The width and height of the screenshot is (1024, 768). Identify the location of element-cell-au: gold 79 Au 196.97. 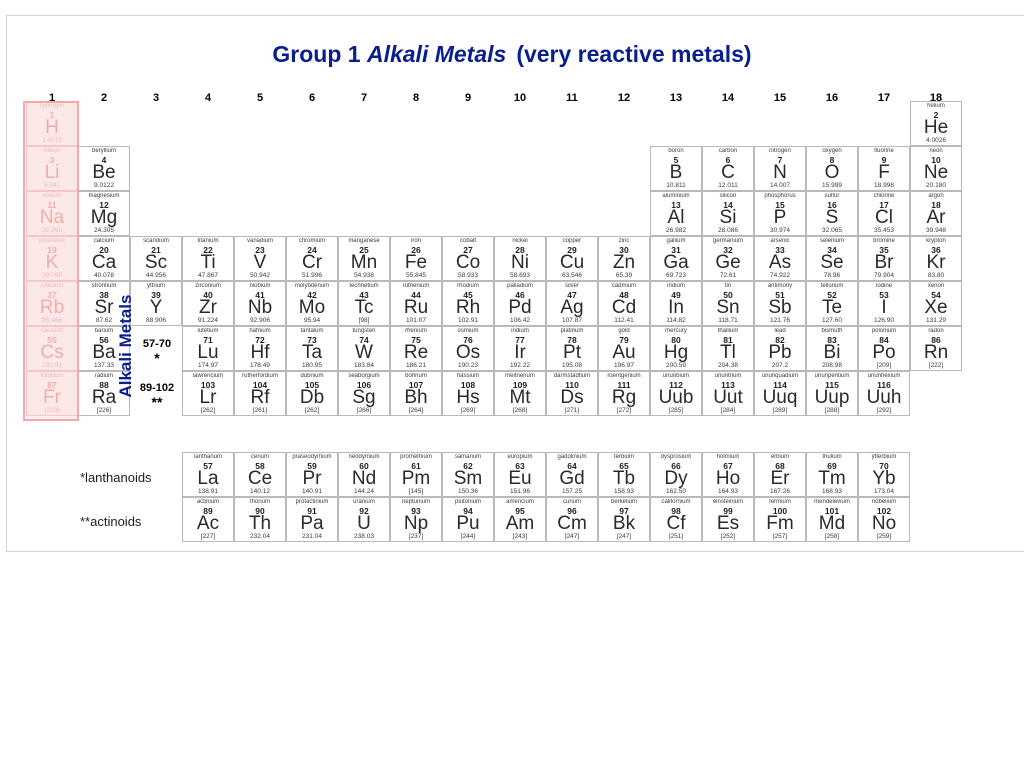
(624, 348).